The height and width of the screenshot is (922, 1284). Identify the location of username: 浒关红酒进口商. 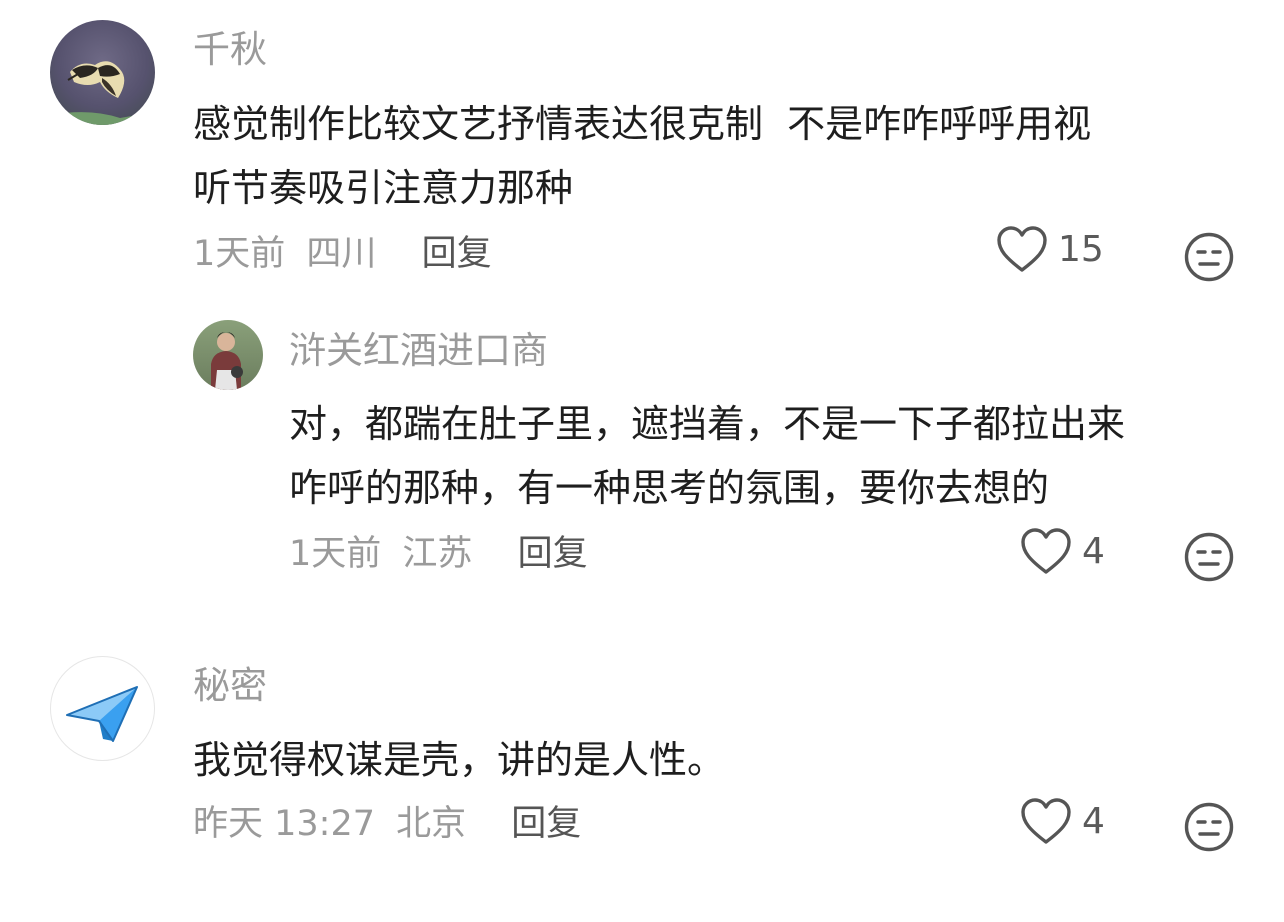
(418, 351).